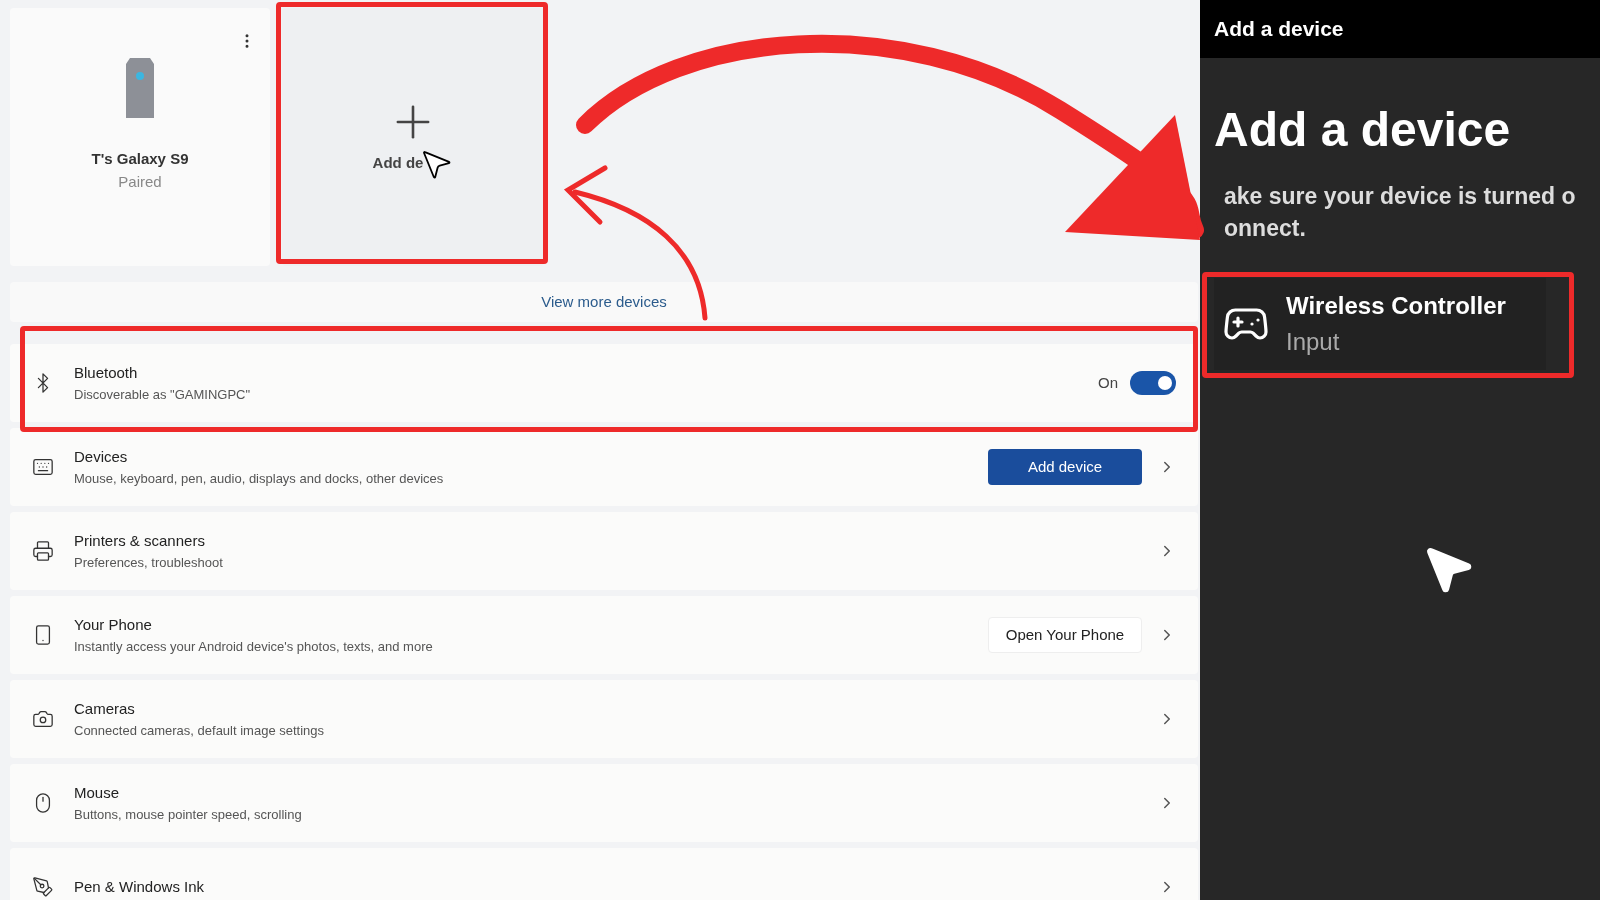  I want to click on found-device-item: Wireless Controller Input, so click(1380, 324).